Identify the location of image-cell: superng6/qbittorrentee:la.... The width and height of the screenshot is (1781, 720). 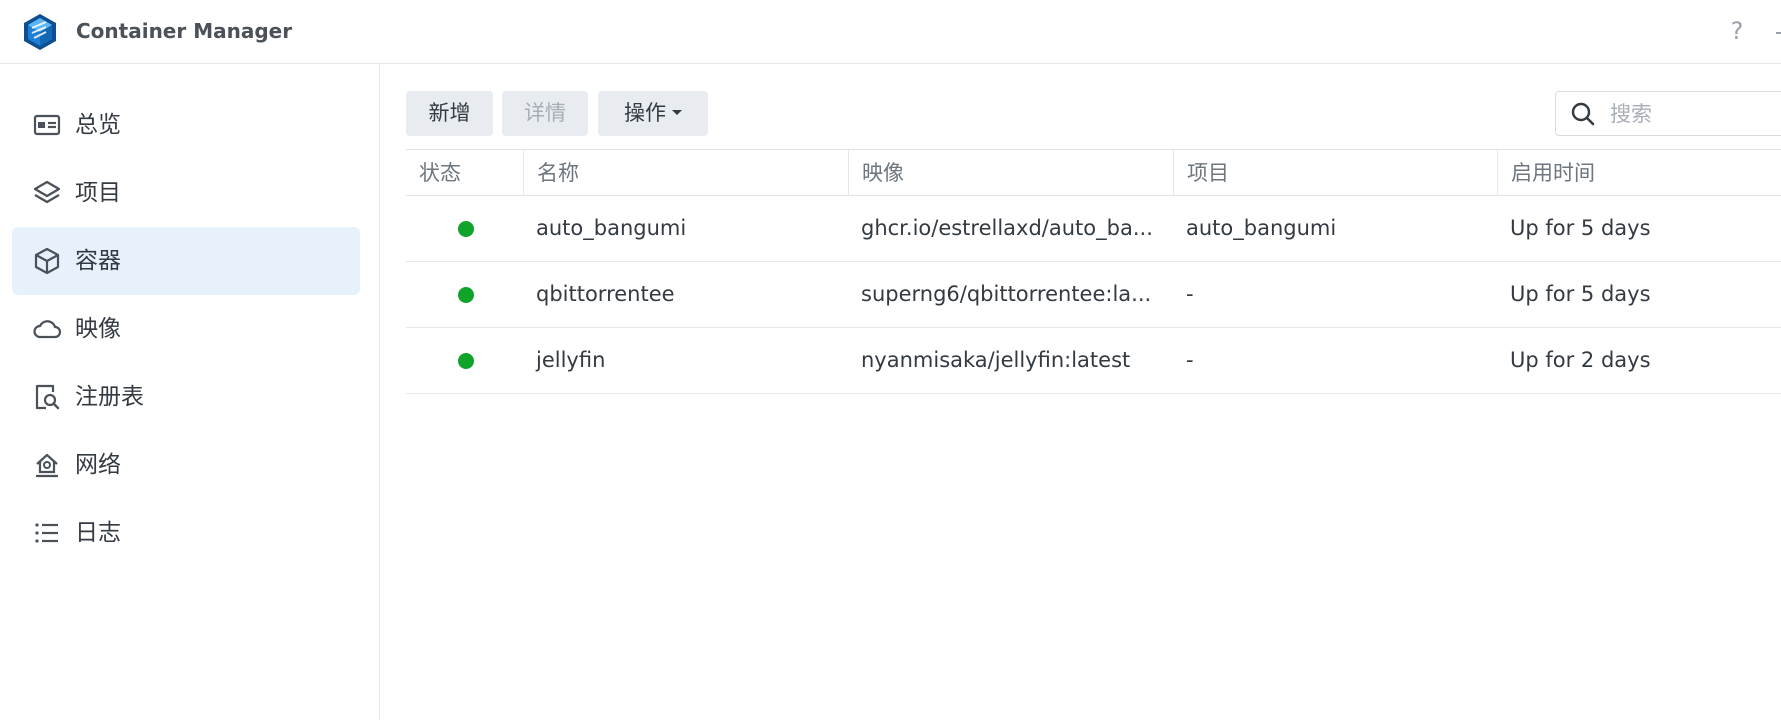
(1006, 294).